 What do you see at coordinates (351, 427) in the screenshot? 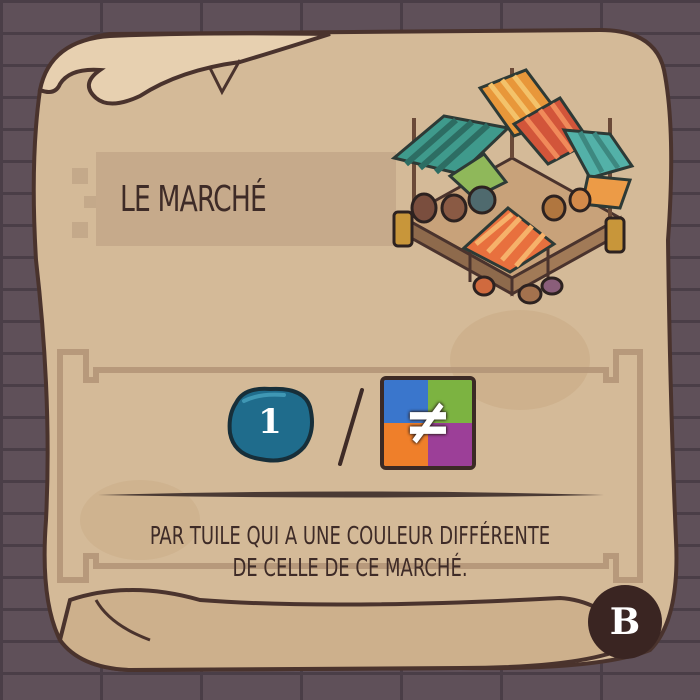
I see `separator-slash` at bounding box center [351, 427].